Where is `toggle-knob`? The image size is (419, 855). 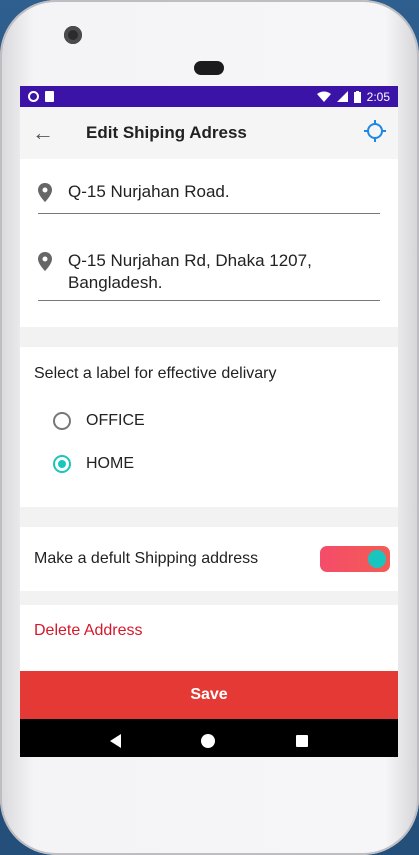
toggle-knob is located at coordinates (377, 559).